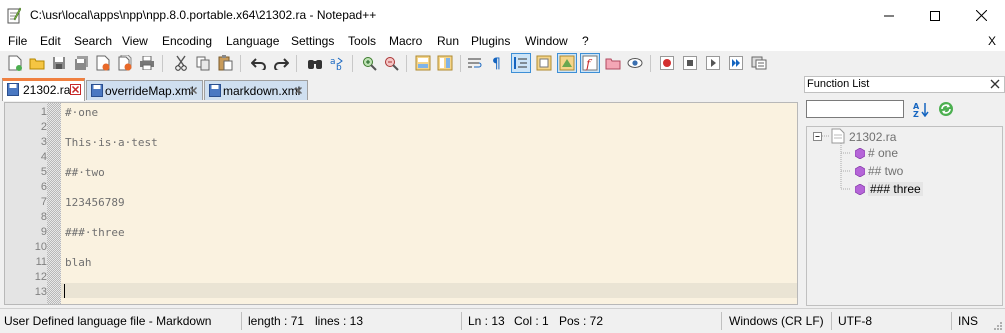  What do you see at coordinates (181, 63) in the screenshot?
I see `cut-button` at bounding box center [181, 63].